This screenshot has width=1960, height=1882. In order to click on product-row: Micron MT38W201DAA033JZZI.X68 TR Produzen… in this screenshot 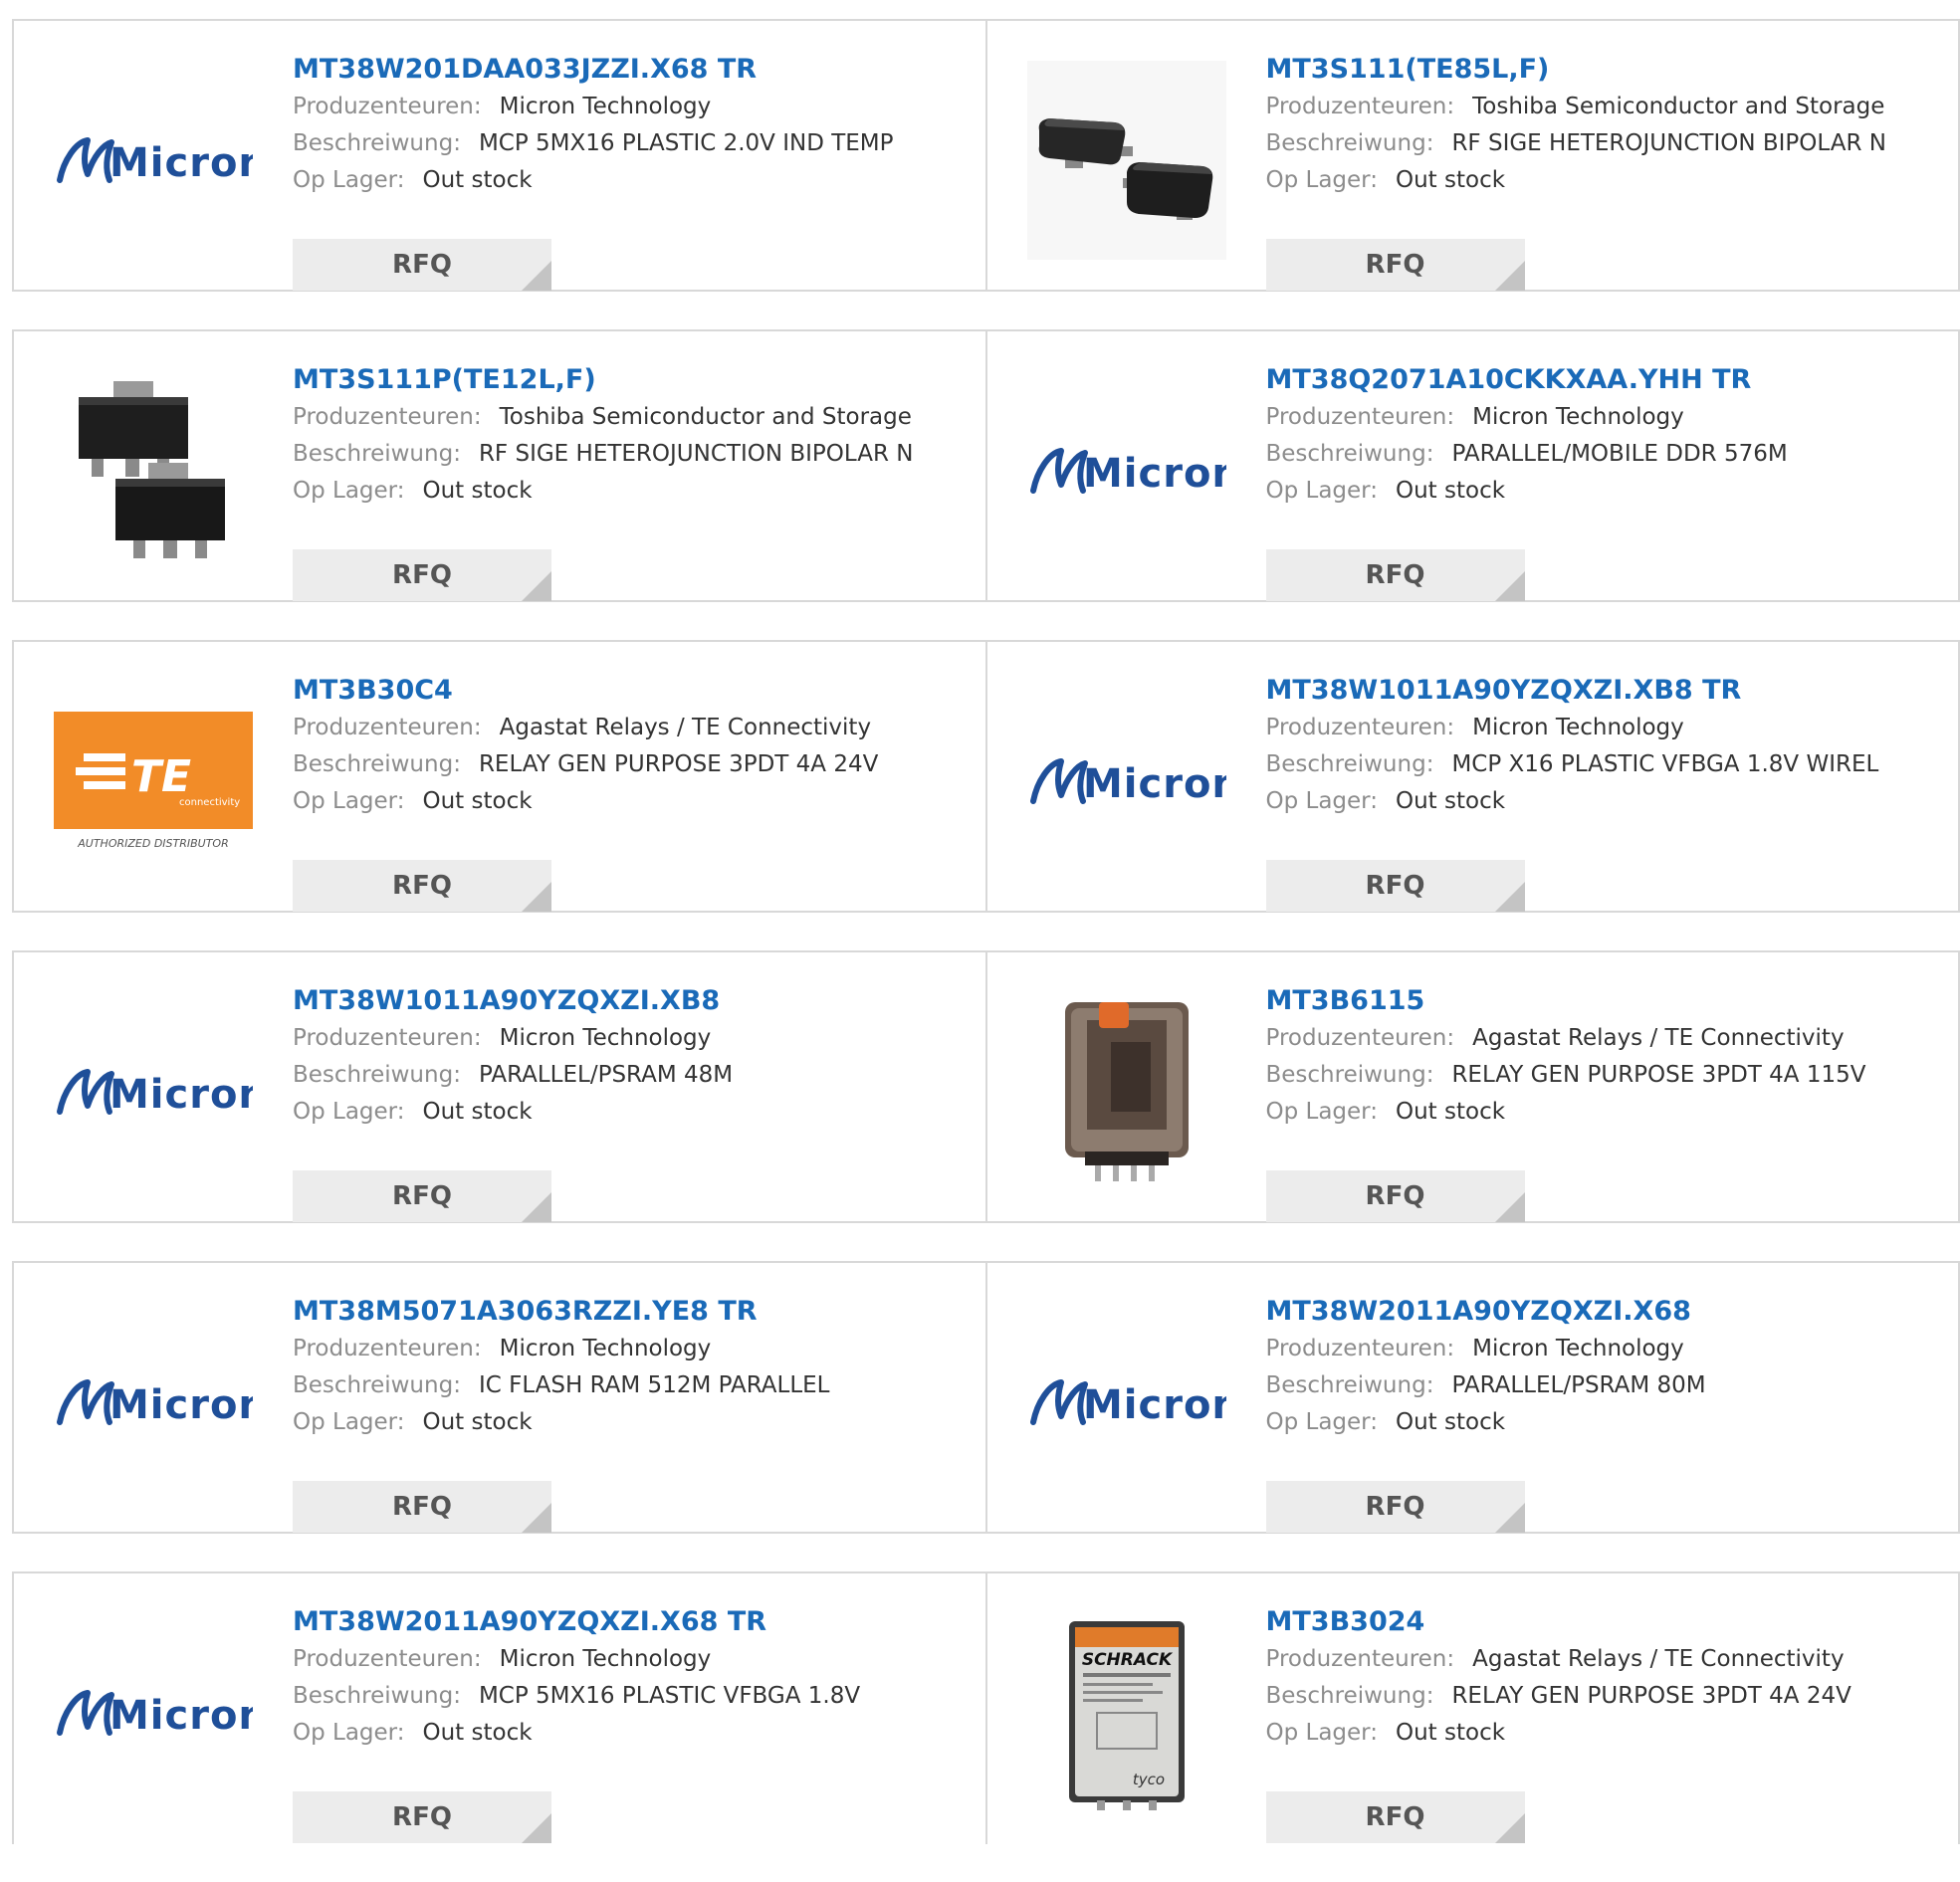, I will do `click(986, 155)`.